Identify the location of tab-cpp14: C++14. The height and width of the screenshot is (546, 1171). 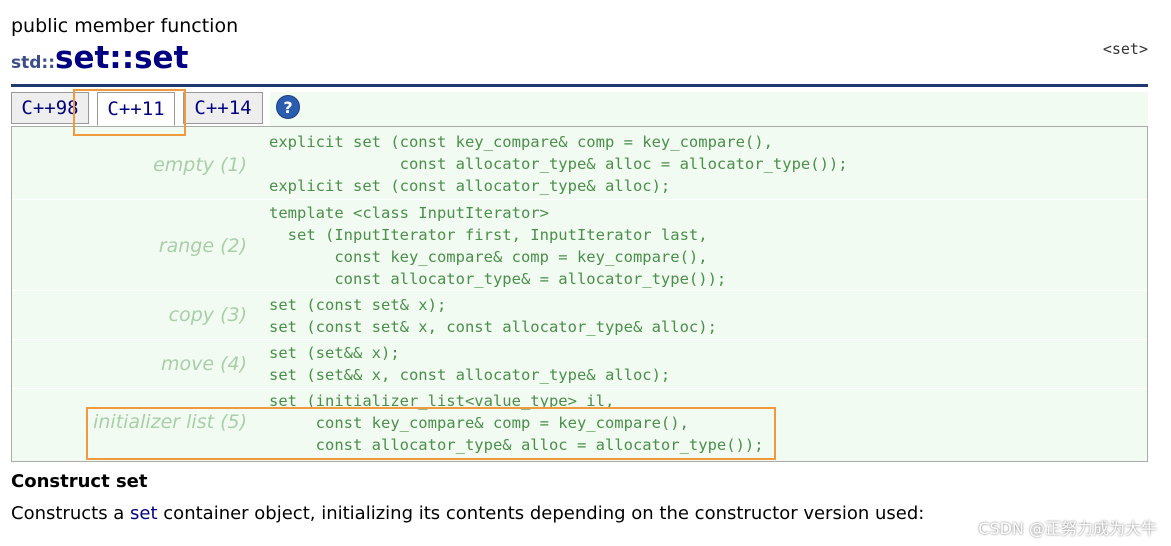
(223, 108).